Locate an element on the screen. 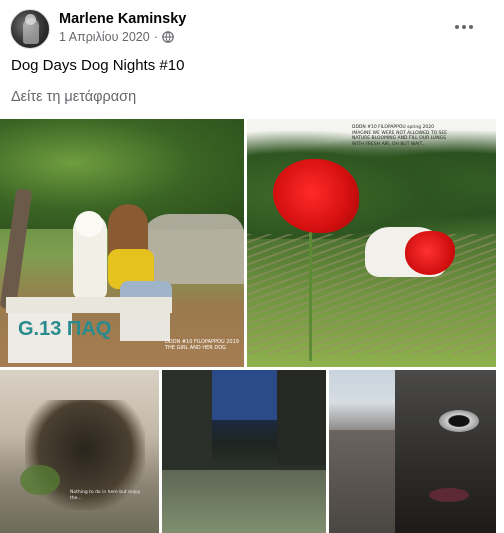  photo-dog-head is located at coordinates (89, 224).